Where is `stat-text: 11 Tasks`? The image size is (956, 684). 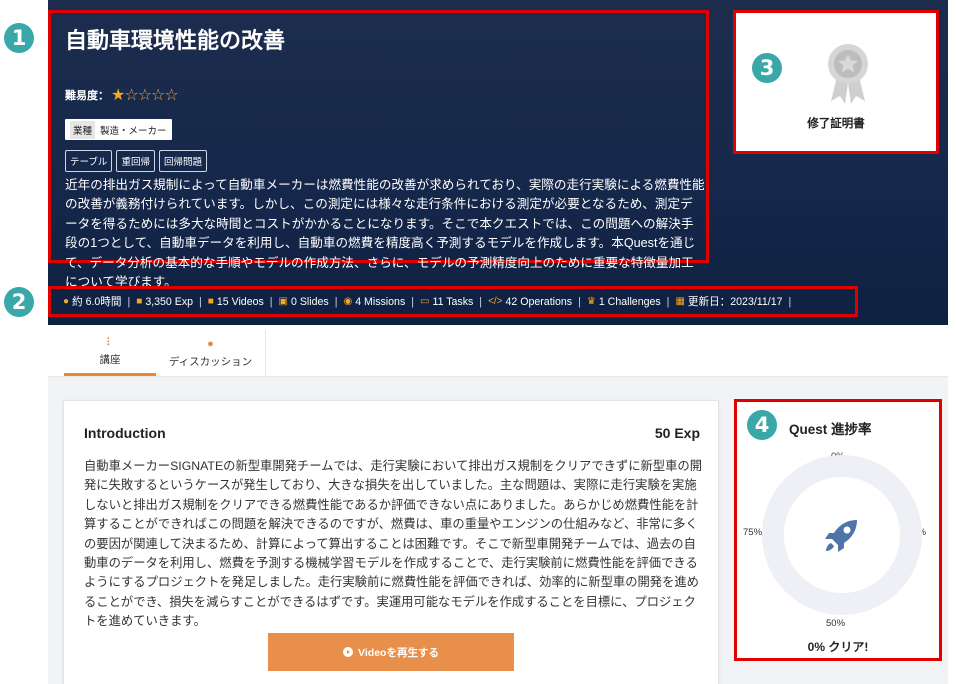 stat-text: 11 Tasks is located at coordinates (453, 301).